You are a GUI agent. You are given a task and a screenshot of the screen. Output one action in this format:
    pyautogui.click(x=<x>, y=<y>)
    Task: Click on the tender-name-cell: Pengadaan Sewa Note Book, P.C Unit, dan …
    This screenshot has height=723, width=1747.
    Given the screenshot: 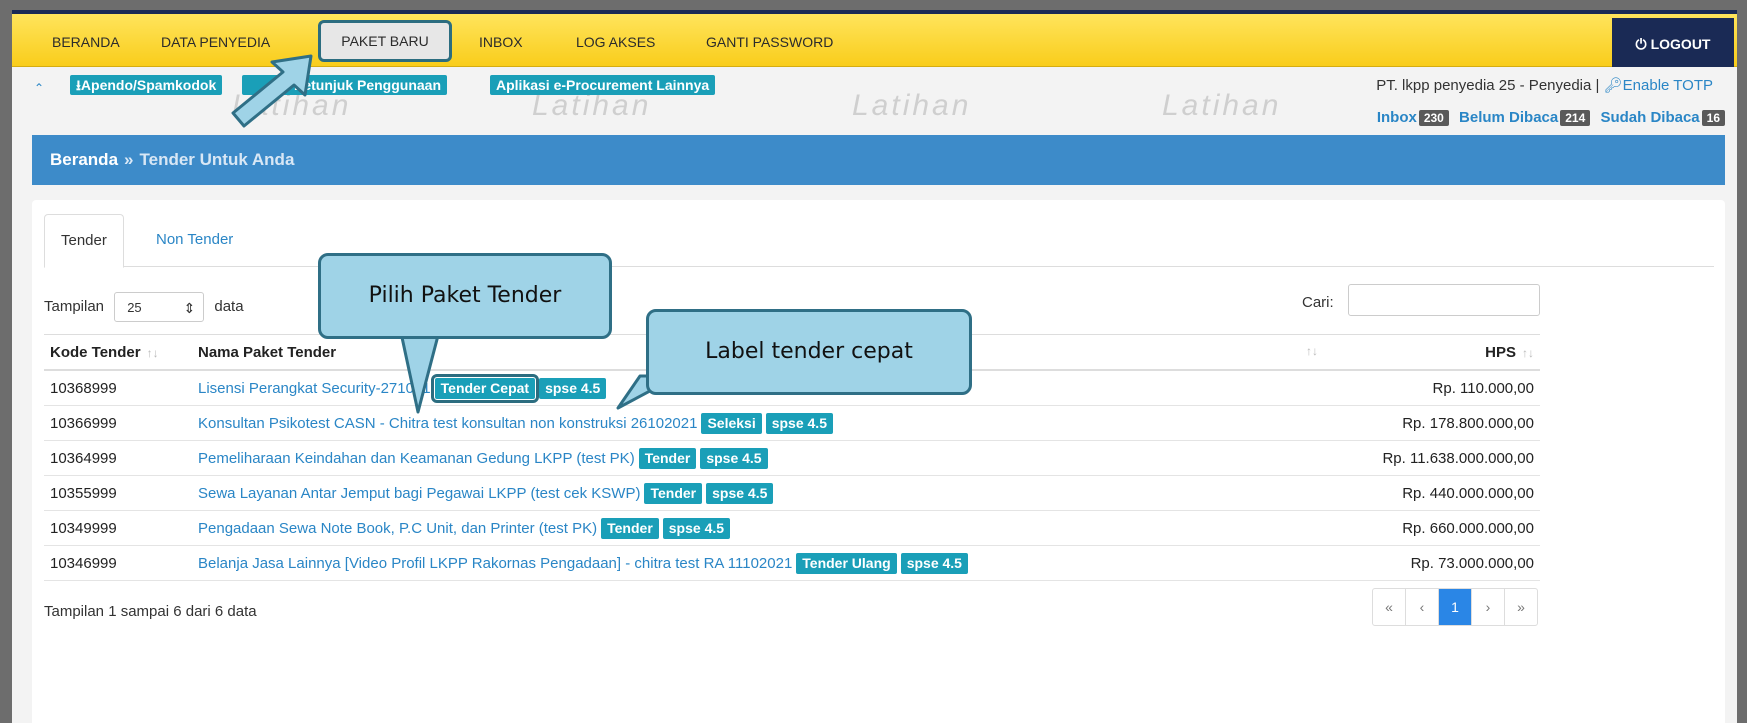 What is the action you would take?
    pyautogui.click(x=760, y=528)
    